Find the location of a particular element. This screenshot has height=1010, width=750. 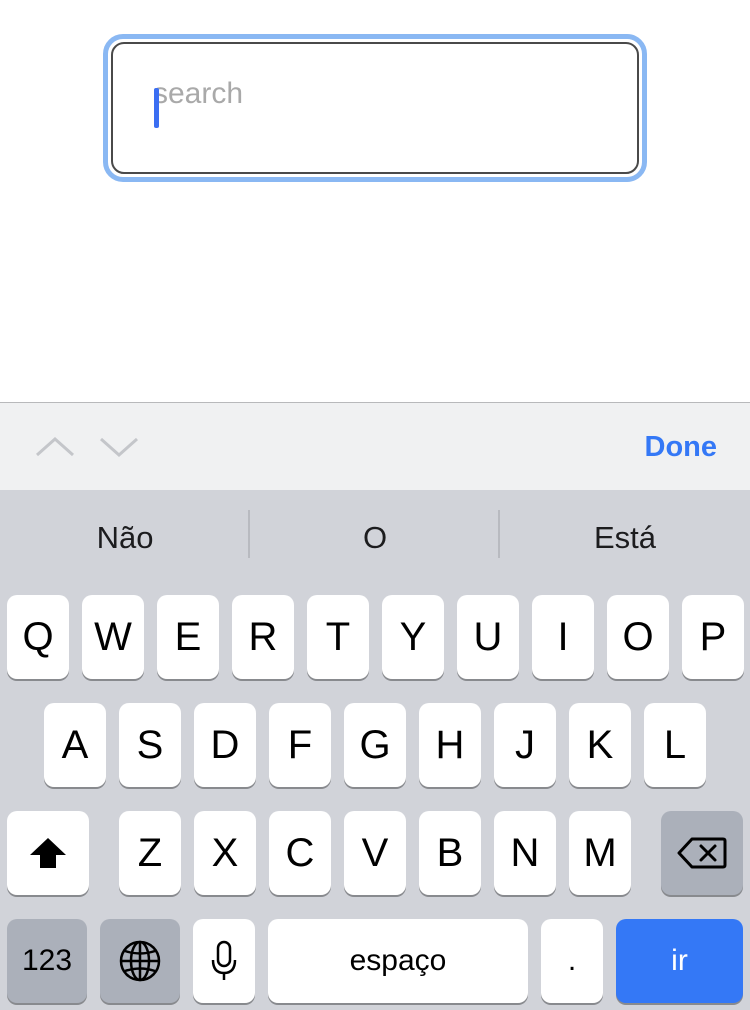

prediction-item: Está is located at coordinates (625, 538).